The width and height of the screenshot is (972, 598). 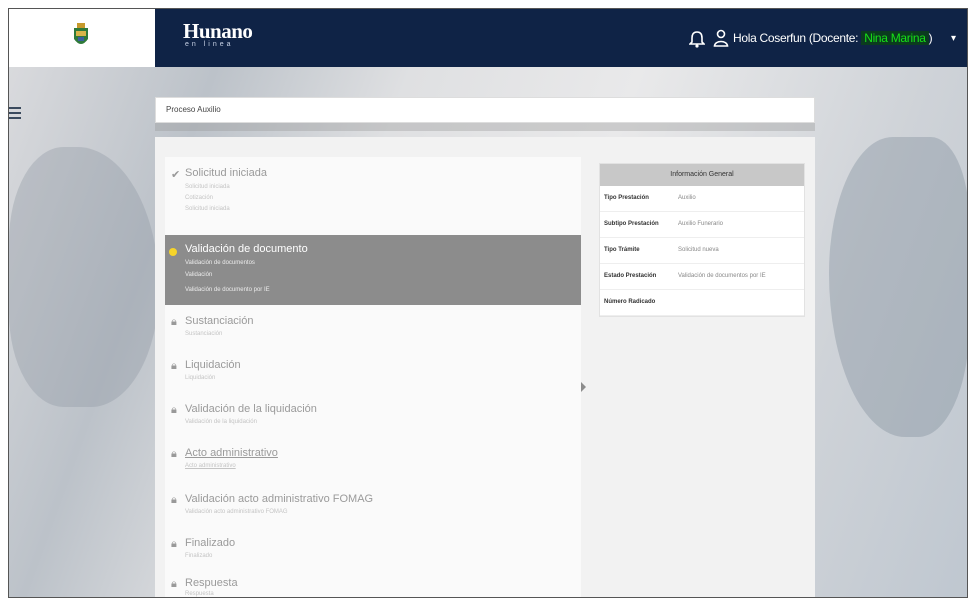 What do you see at coordinates (485, 110) in the screenshot?
I see `breadcrumb: Proceso Auxilio` at bounding box center [485, 110].